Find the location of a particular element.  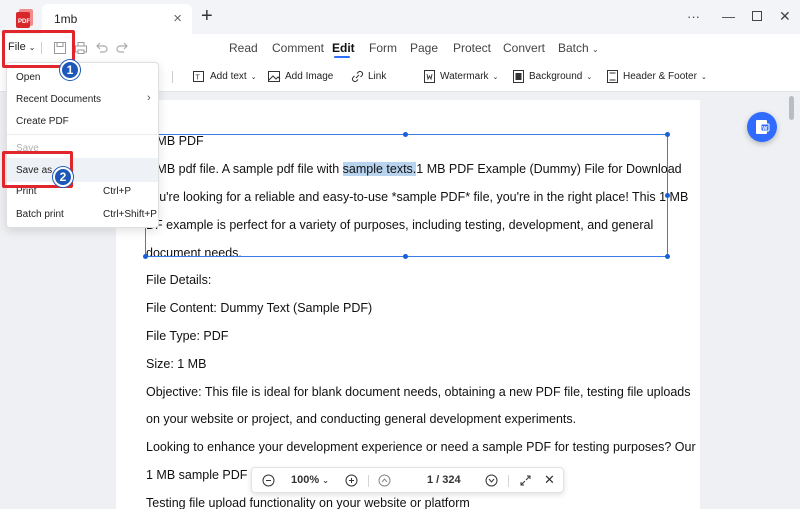

background-button: Background ⌄ is located at coordinates (552, 76).